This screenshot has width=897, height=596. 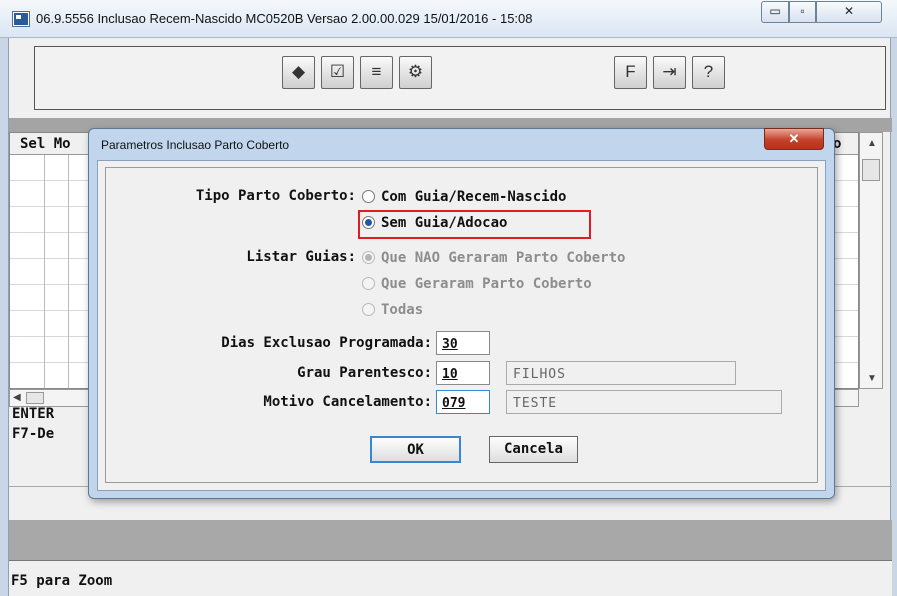 I want to click on toolbar: ◆ ☑ ≡ ⚙ F ⇥ ?, so click(x=460, y=78).